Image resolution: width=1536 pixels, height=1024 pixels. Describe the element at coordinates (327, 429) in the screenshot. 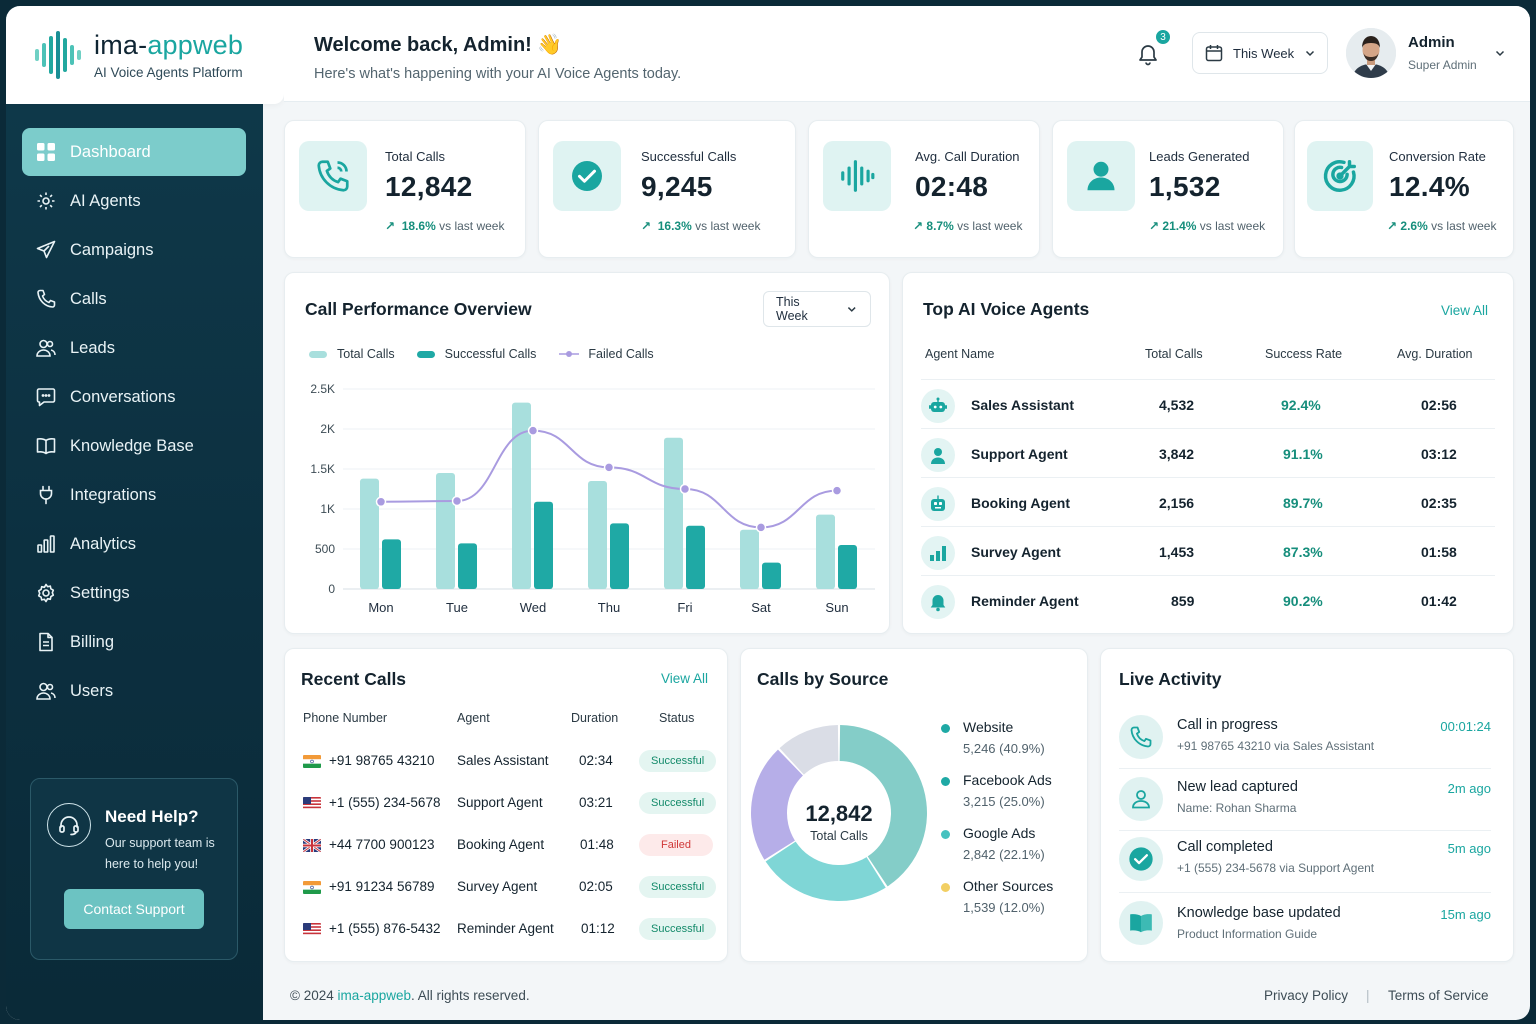

I see `y-tick-label: 2K` at that location.